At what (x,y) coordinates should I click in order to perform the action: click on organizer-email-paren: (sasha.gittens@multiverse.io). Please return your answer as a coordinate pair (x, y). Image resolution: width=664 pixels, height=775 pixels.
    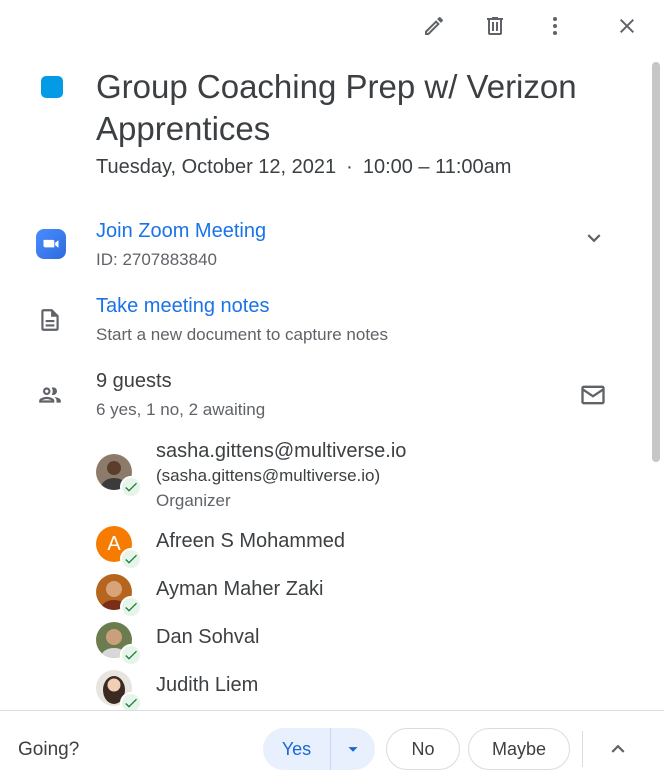
    Looking at the image, I should click on (268, 475).